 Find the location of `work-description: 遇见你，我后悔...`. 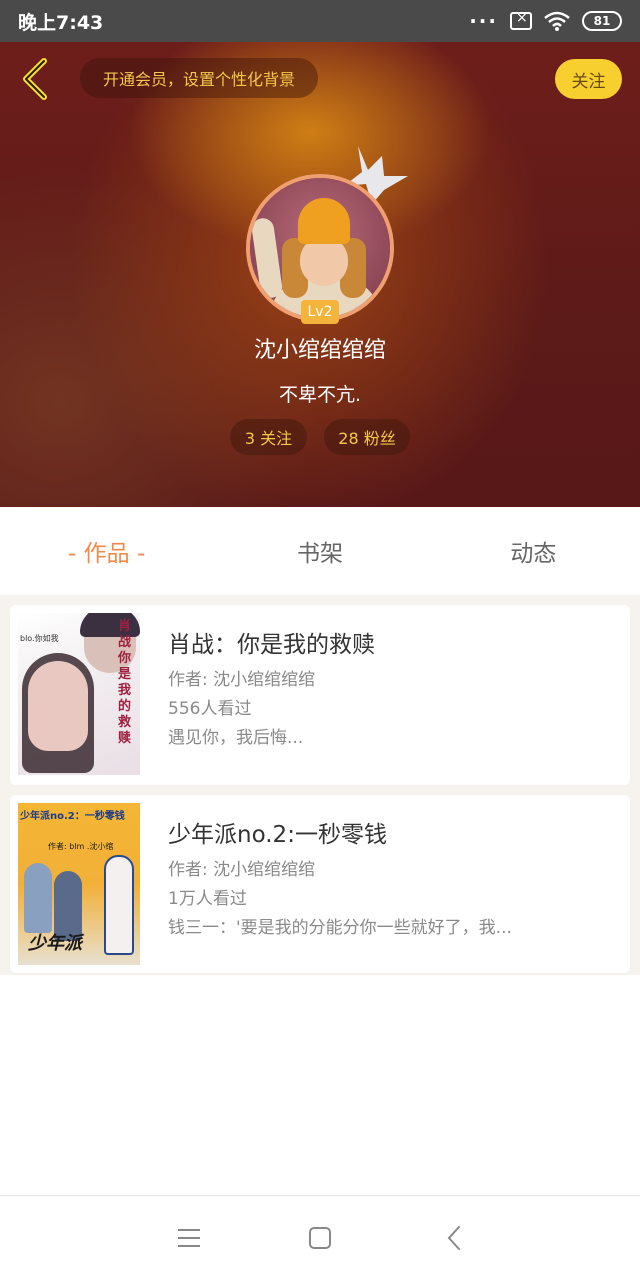

work-description: 遇见你，我后悔... is located at coordinates (236, 738).